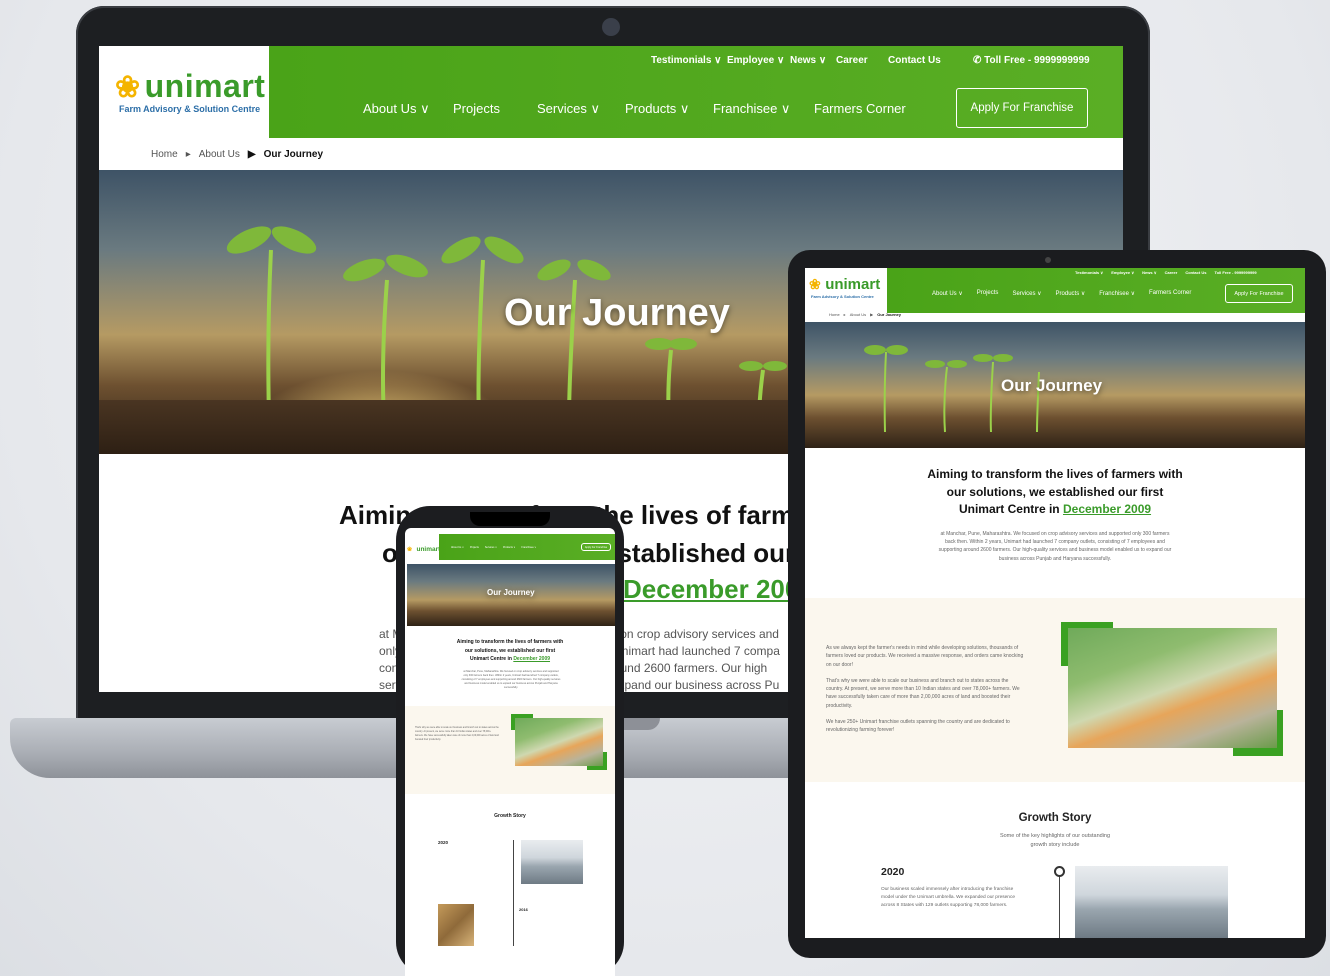 The height and width of the screenshot is (976, 1330). I want to click on timeline-year: 2016, so click(523, 909).